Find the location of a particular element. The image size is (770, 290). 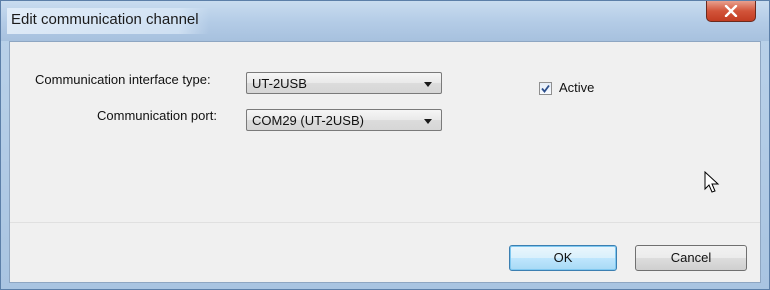

close-icon is located at coordinates (731, 11).